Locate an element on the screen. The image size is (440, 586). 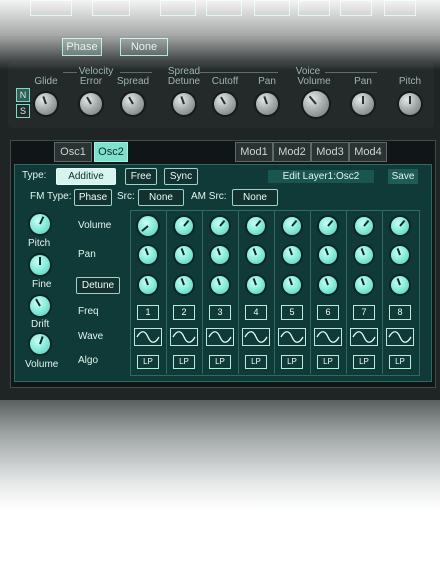
partial-7-volume-knob is located at coordinates (364, 226).